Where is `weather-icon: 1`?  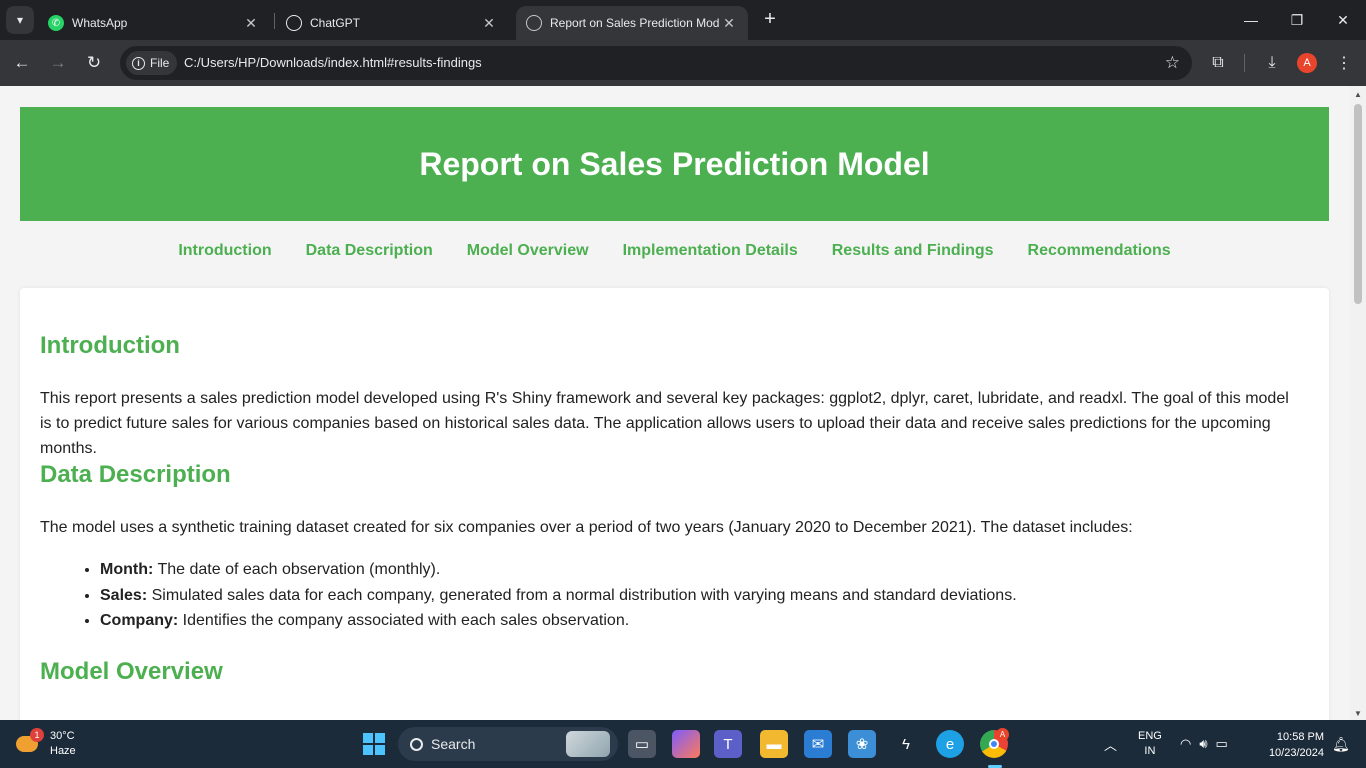
weather-icon: 1 is located at coordinates (29, 743).